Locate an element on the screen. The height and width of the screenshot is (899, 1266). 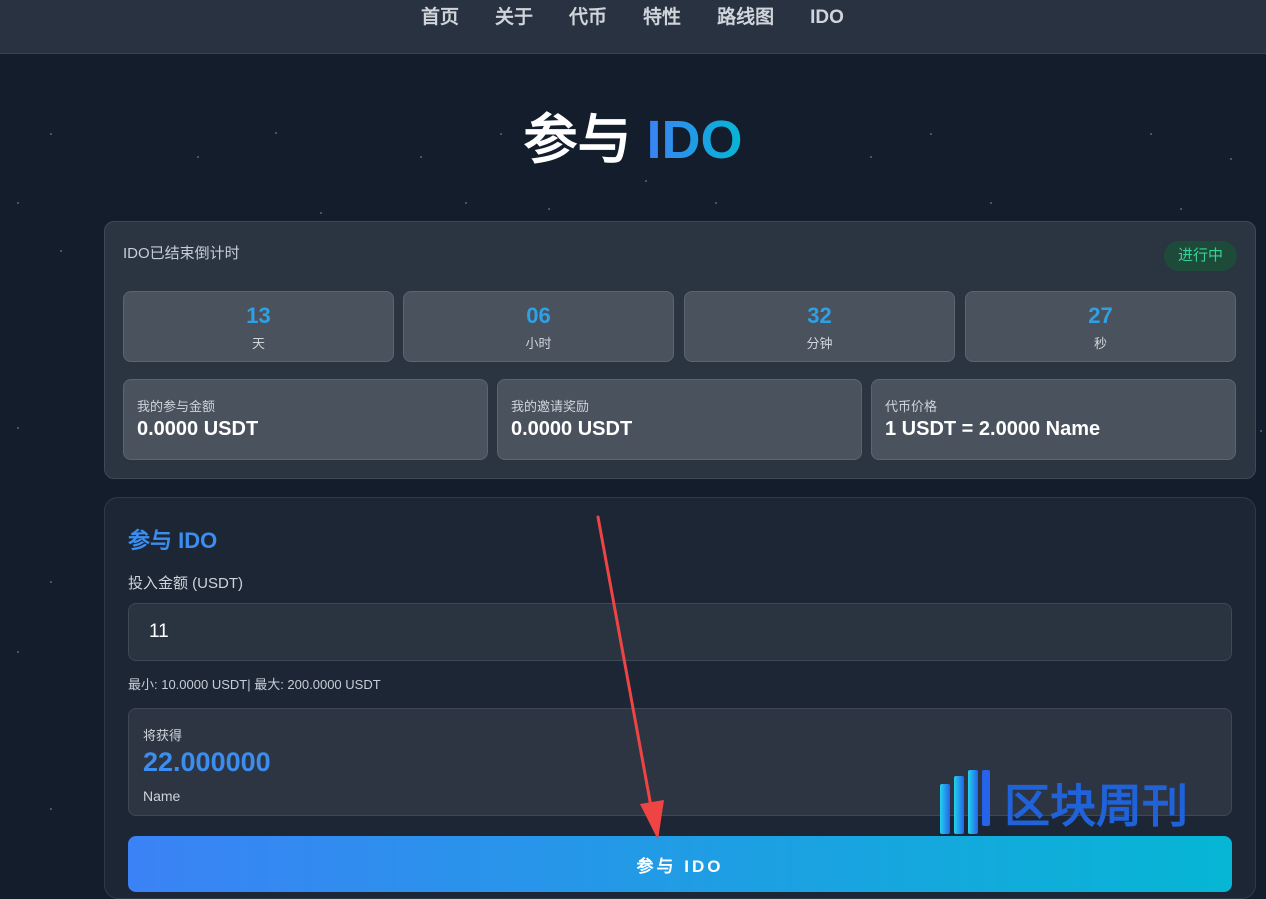
my-contribution-label: 我的参与金额 is located at coordinates (176, 406).